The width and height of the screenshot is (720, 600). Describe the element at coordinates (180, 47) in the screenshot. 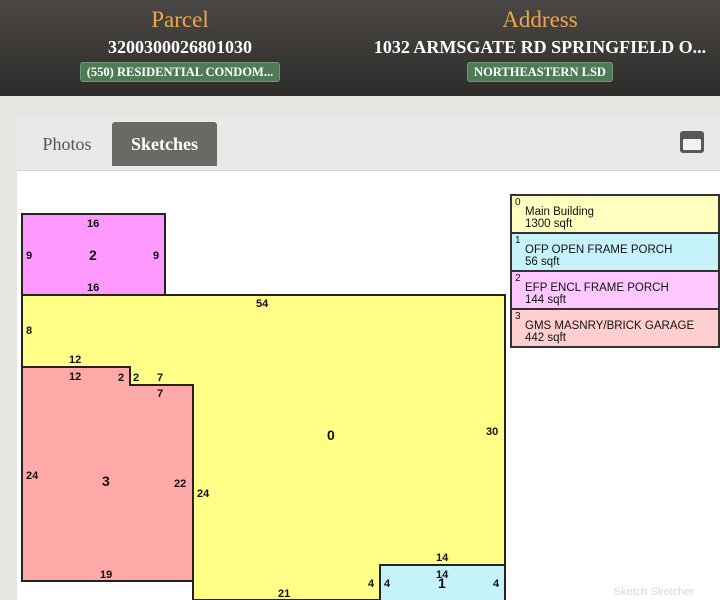

I see `parcel-number: 3200300026801030` at that location.